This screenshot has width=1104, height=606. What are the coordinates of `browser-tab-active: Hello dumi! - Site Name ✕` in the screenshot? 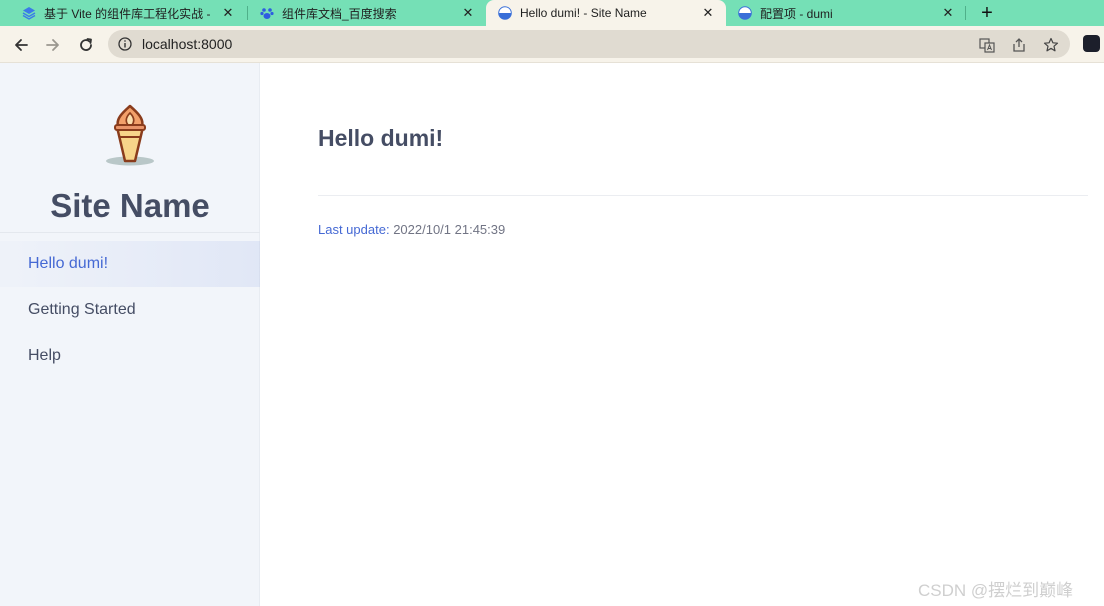 It's located at (606, 13).